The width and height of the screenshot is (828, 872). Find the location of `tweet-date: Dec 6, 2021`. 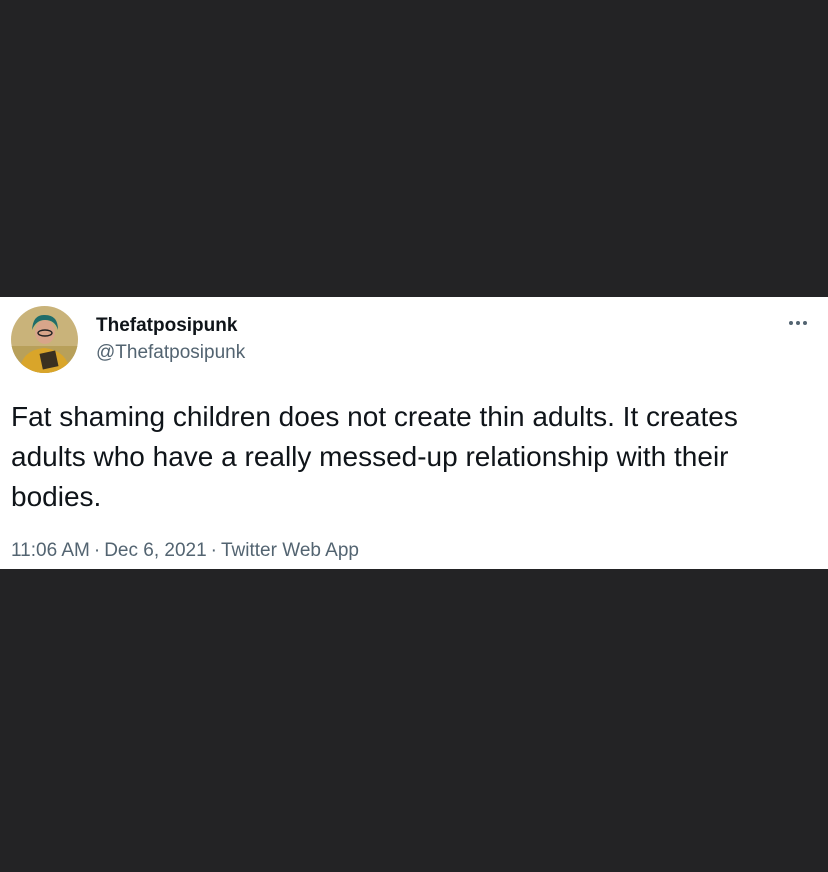

tweet-date: Dec 6, 2021 is located at coordinates (155, 550).